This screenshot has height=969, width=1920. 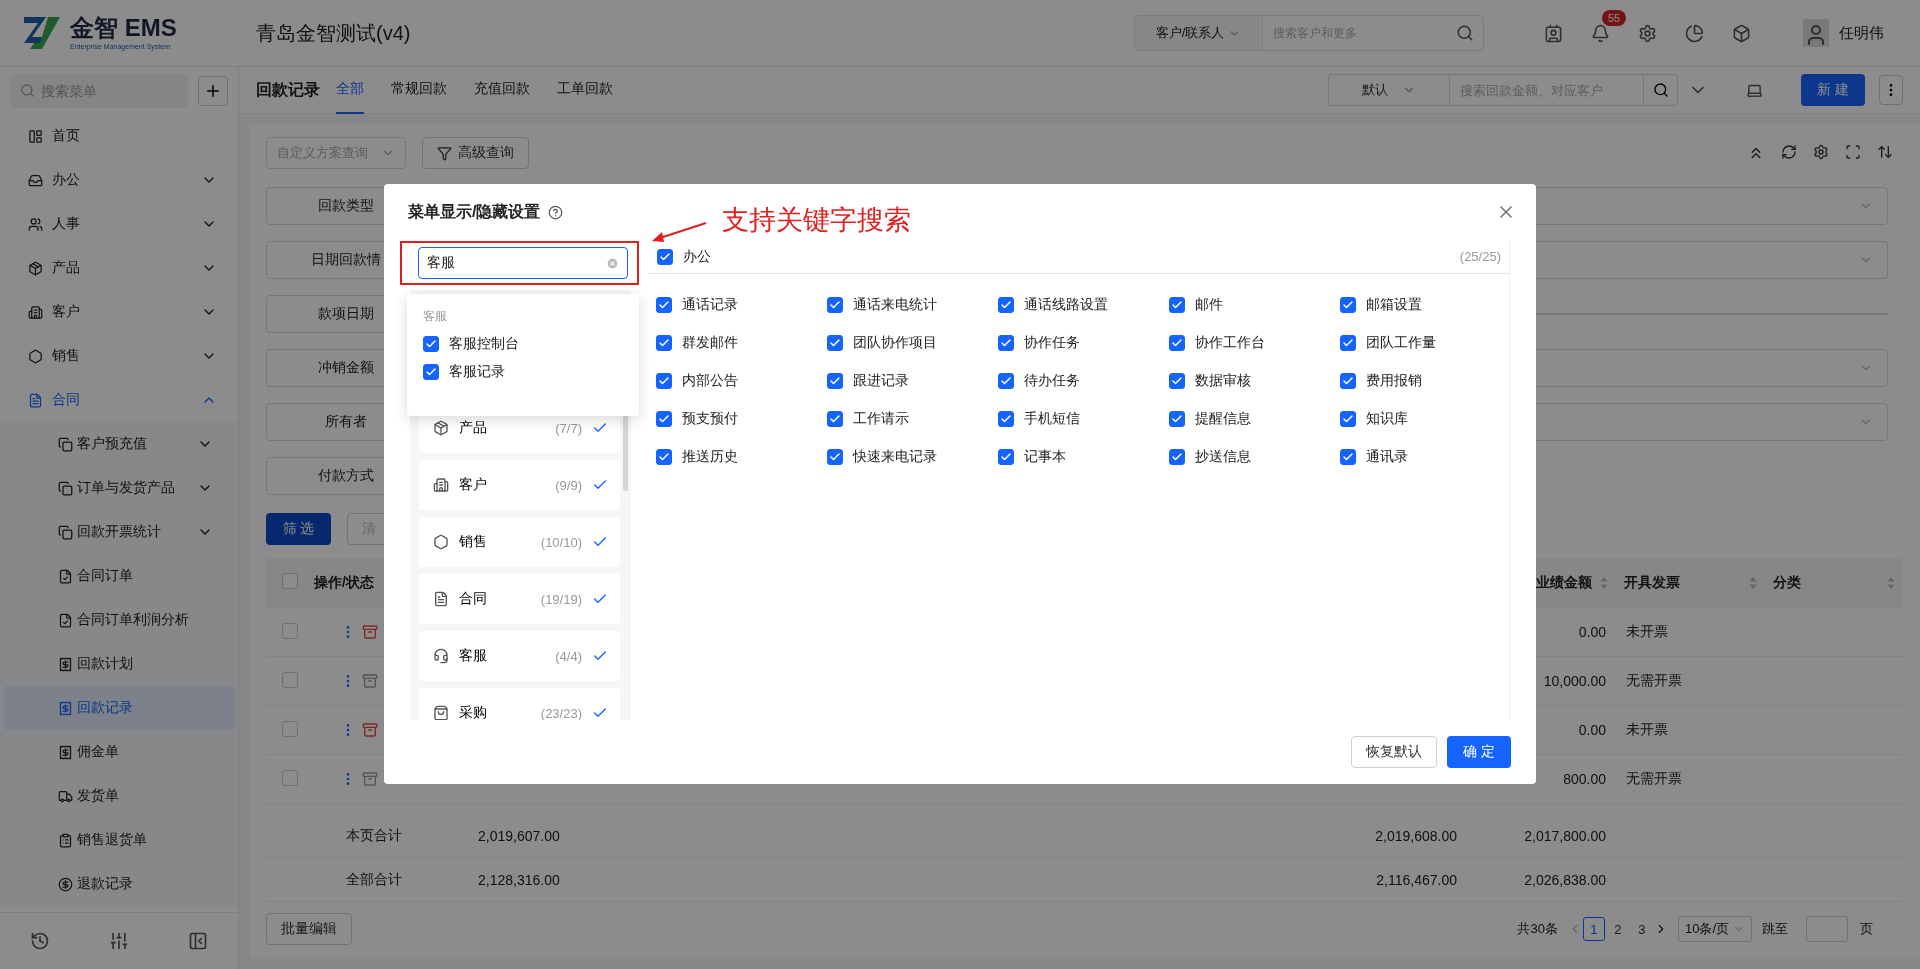 I want to click on category-item: 客服 (4/4), so click(x=519, y=656).